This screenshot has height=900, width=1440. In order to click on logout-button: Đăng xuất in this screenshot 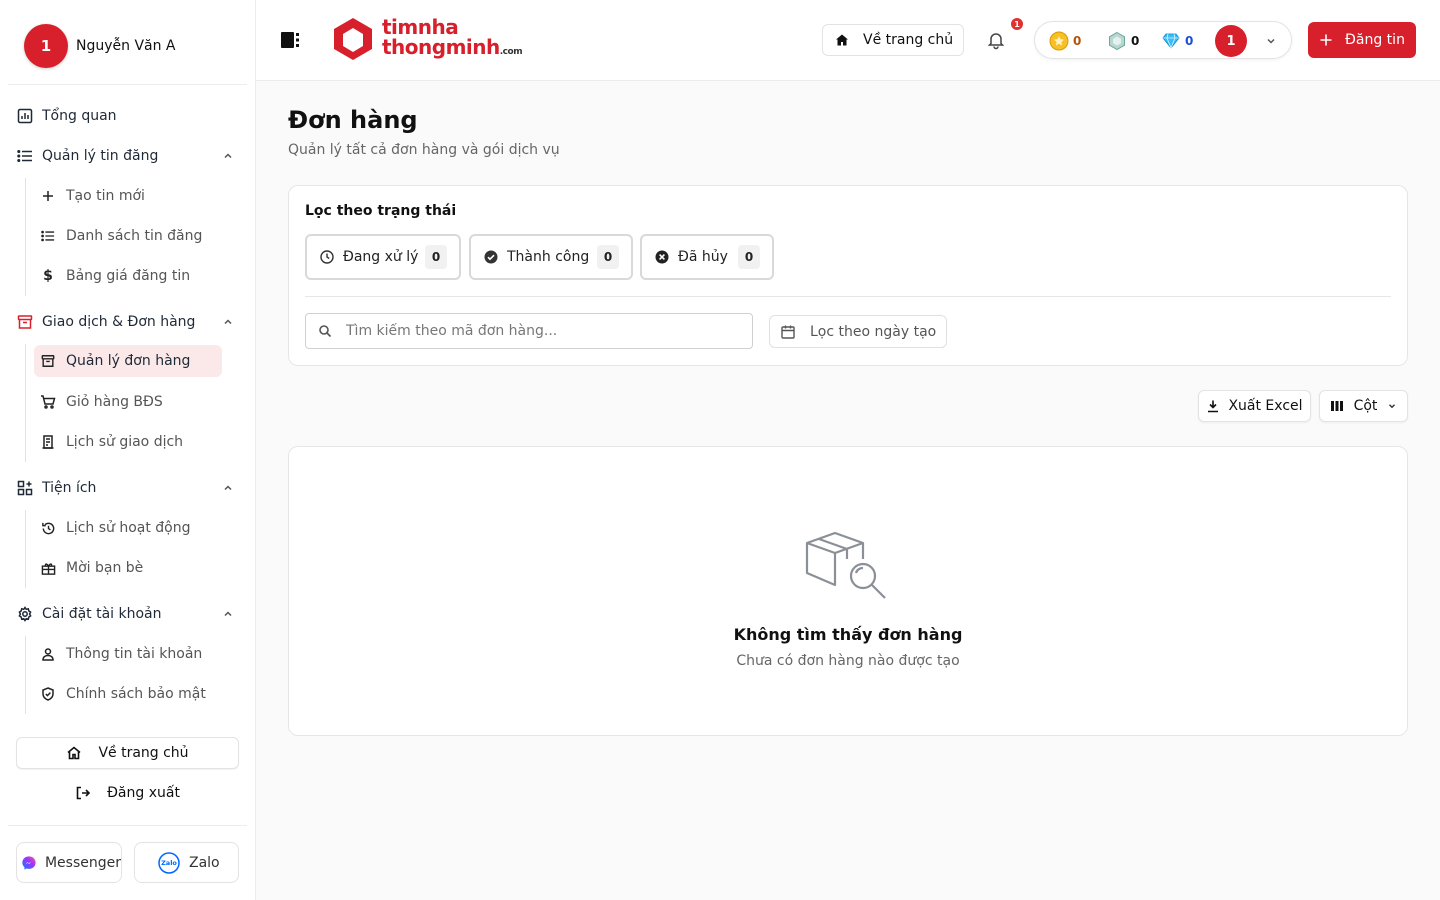, I will do `click(127, 793)`.